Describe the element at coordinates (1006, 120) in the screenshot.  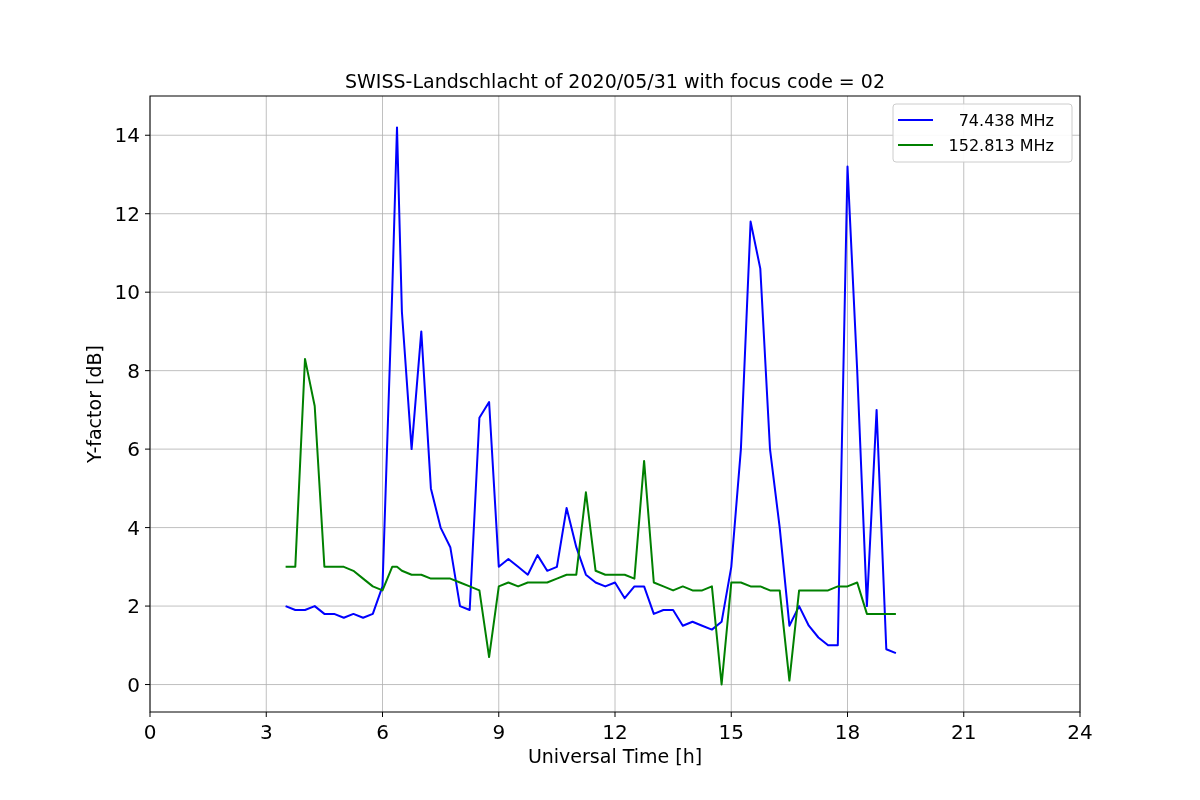
I see `legend-label: 74.438 MHz` at that location.